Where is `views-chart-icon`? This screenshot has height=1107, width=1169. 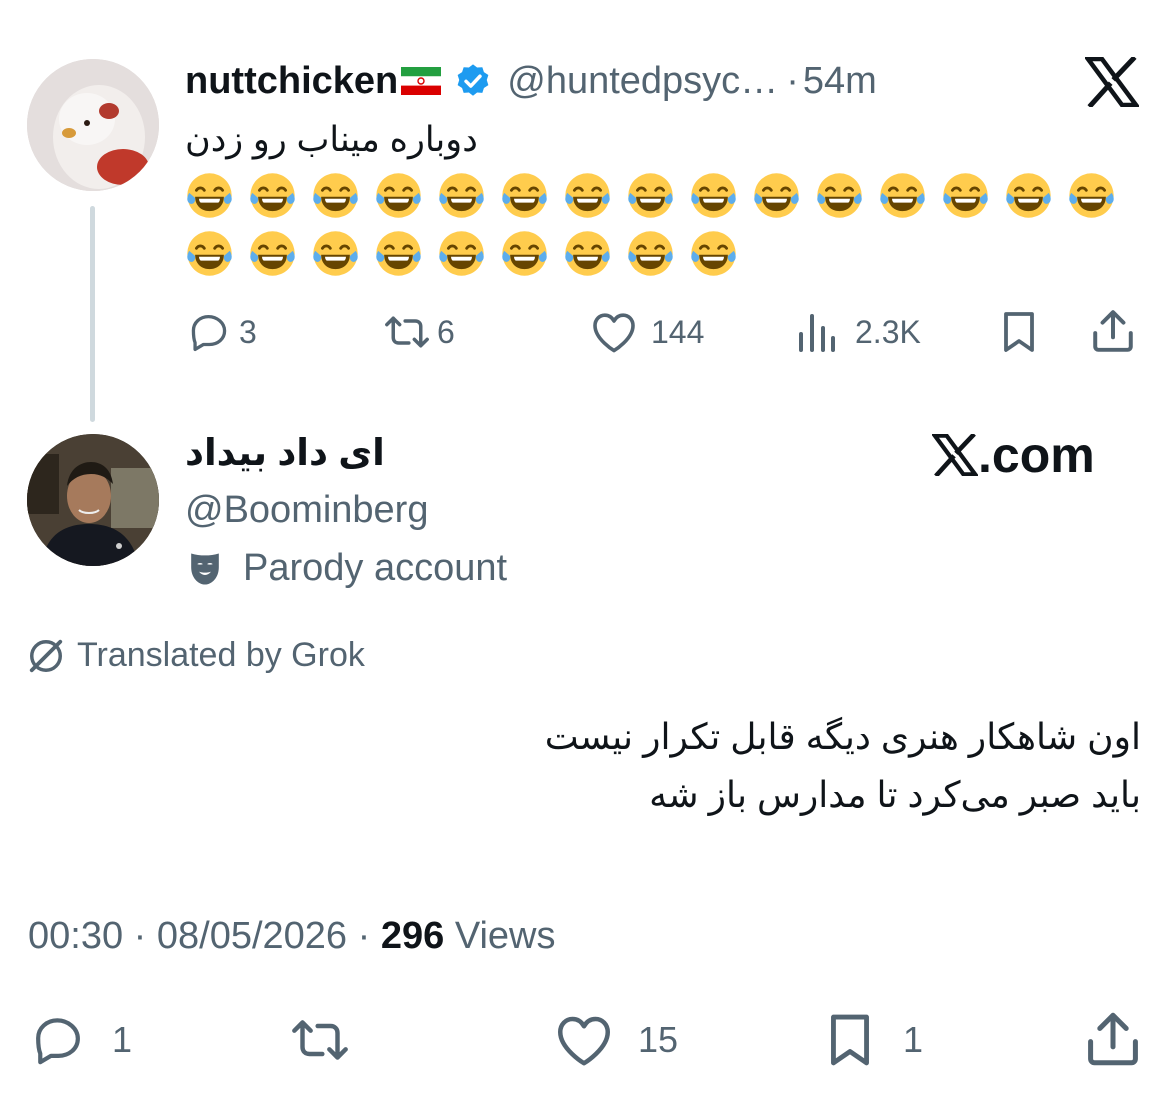 views-chart-icon is located at coordinates (817, 332).